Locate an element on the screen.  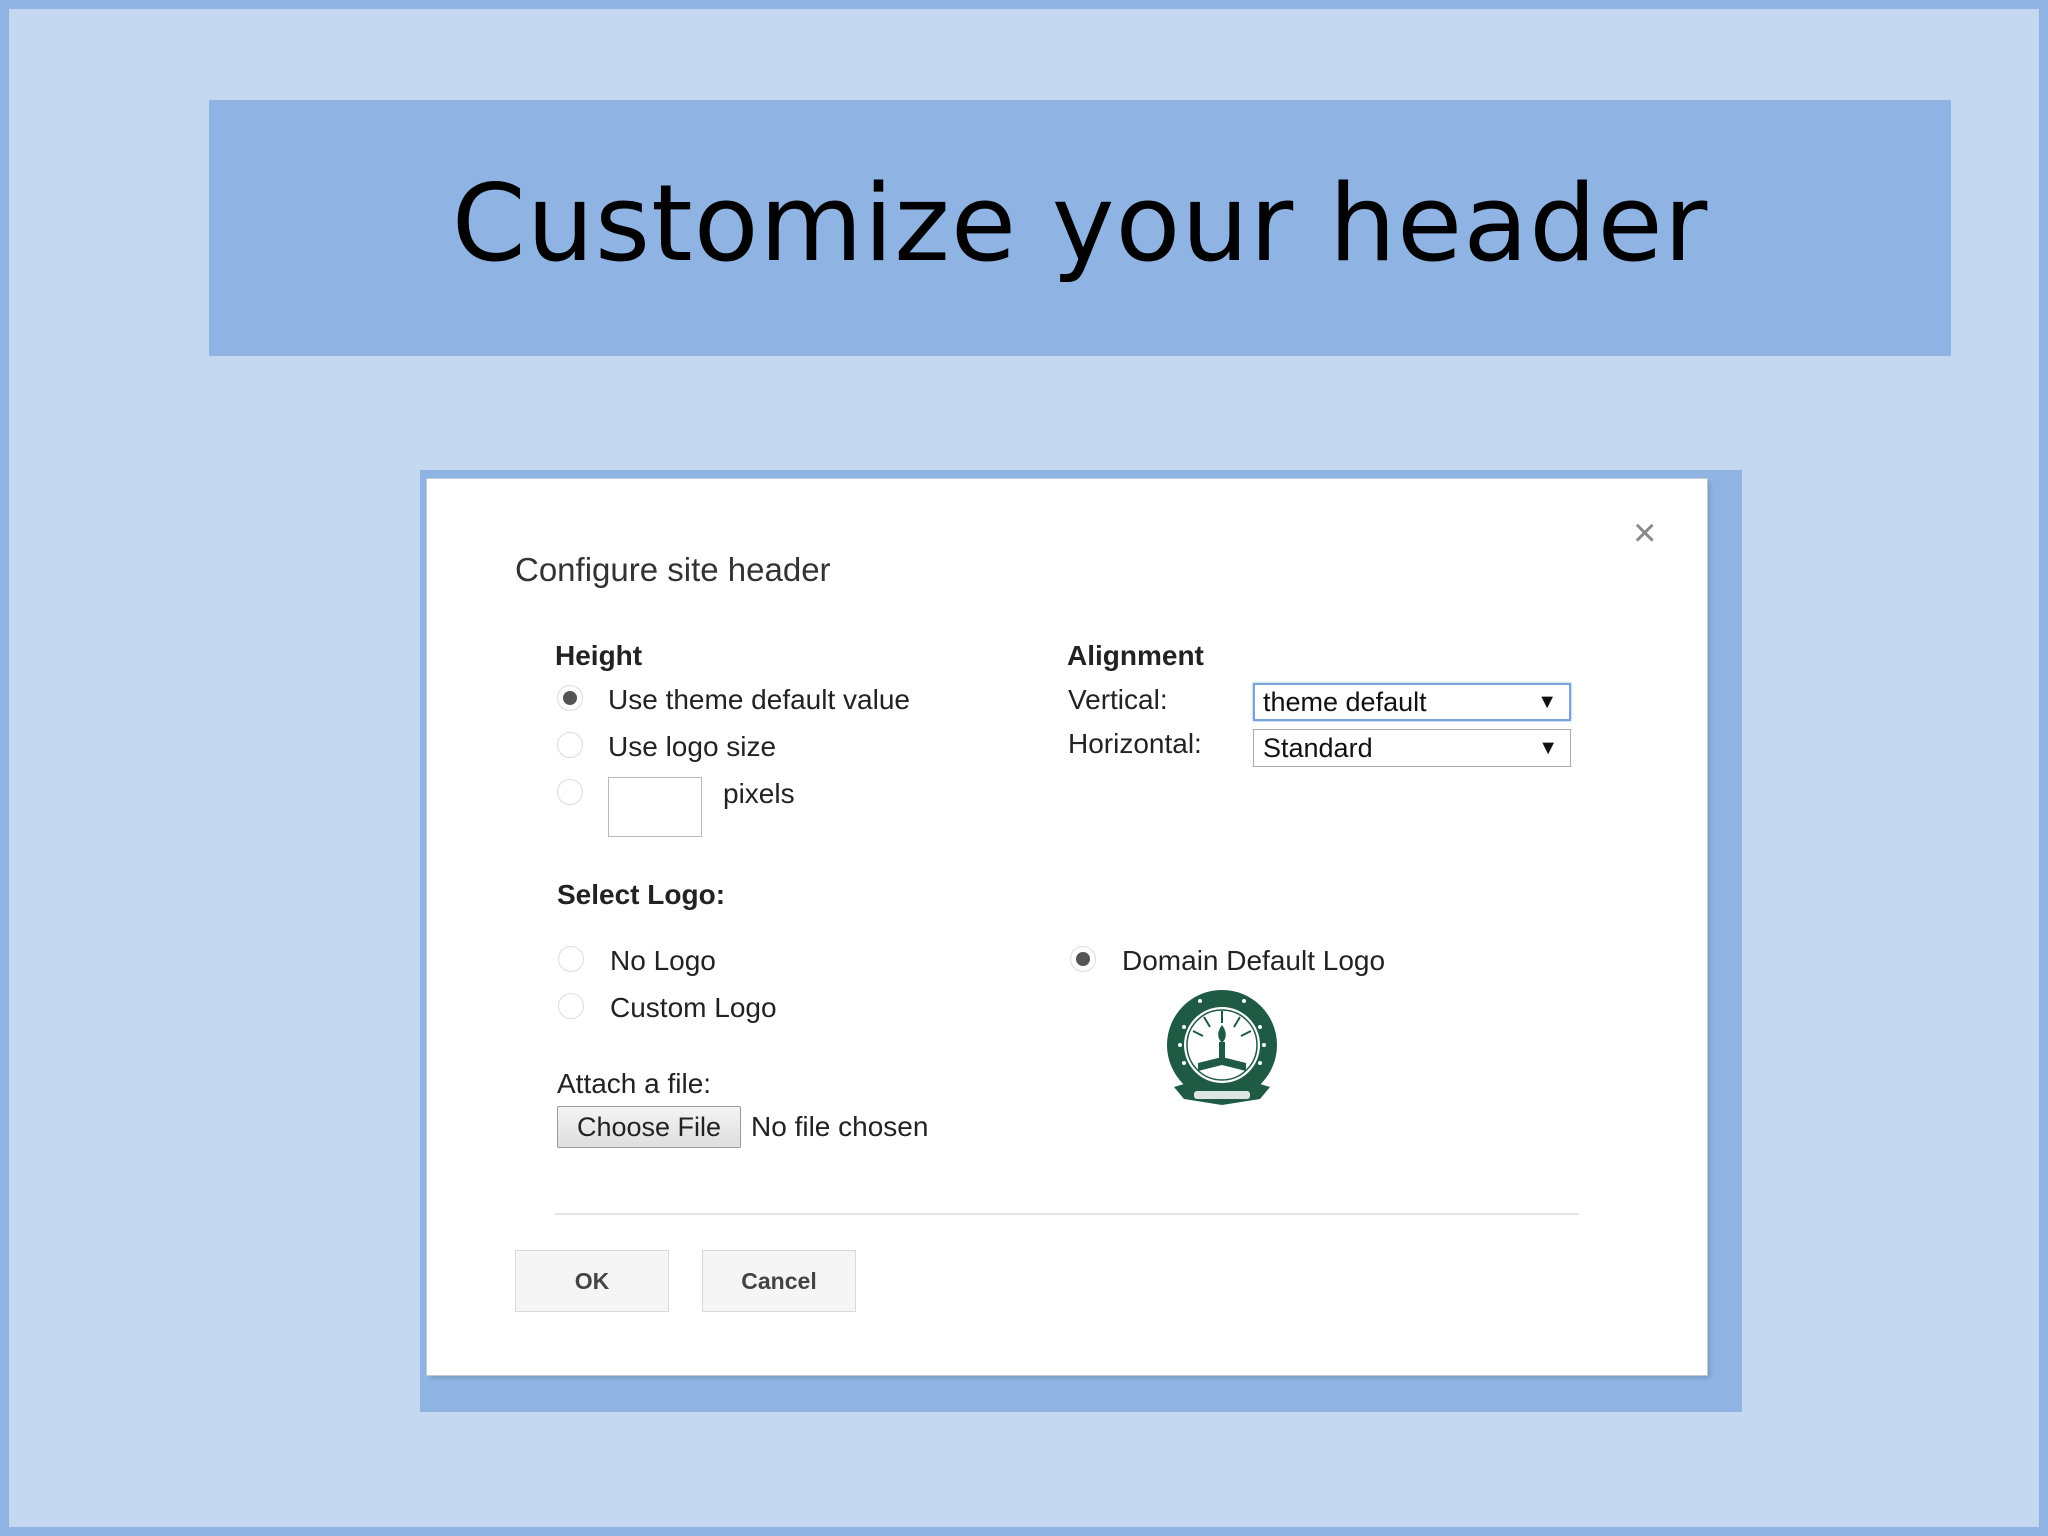
horizontal-select: Standard ▼ is located at coordinates (1412, 748).